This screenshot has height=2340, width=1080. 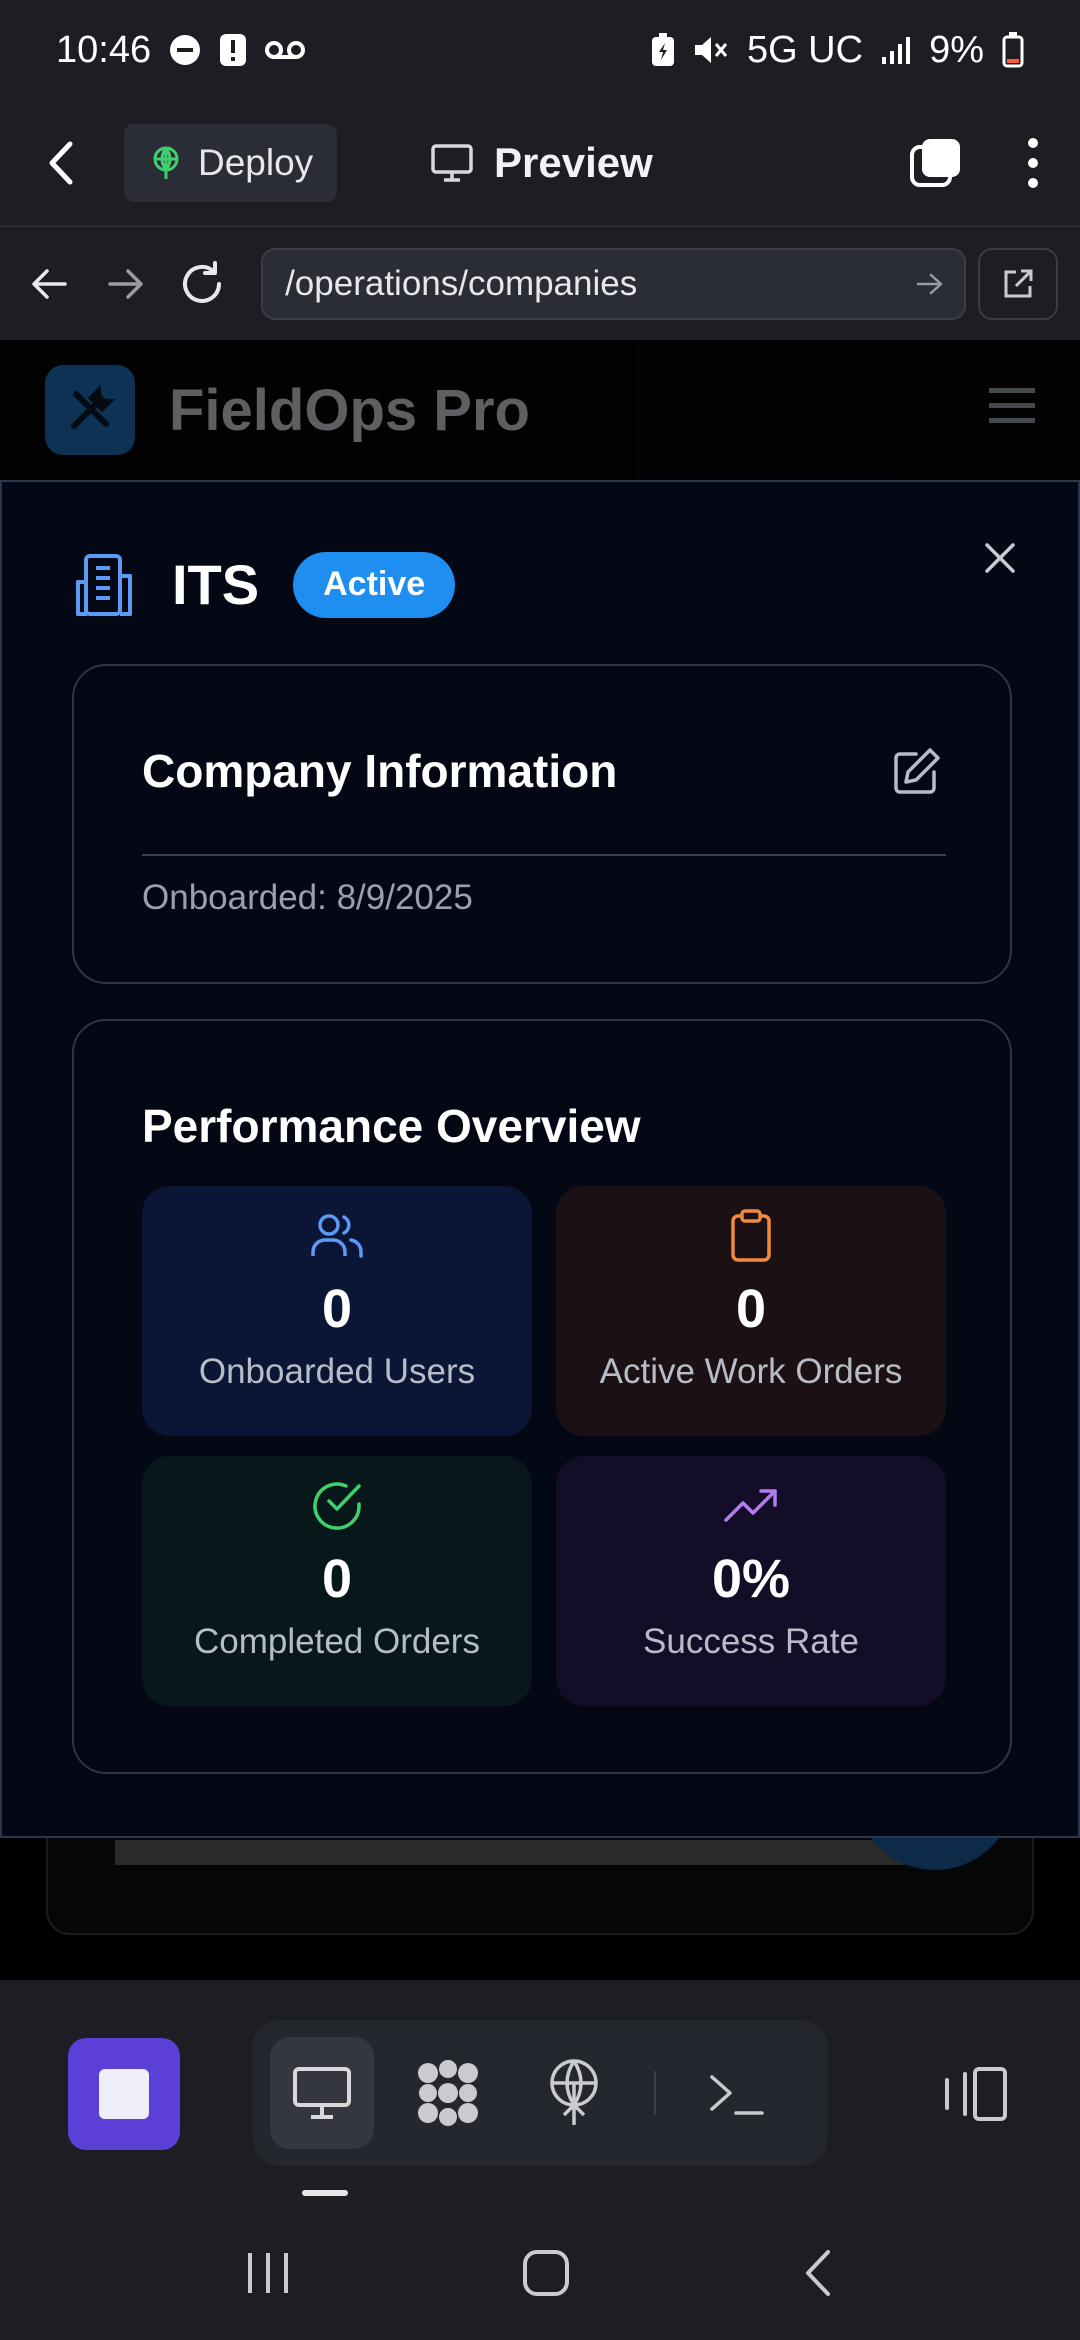 What do you see at coordinates (285, 50) in the screenshot?
I see `voicemail-icon` at bounding box center [285, 50].